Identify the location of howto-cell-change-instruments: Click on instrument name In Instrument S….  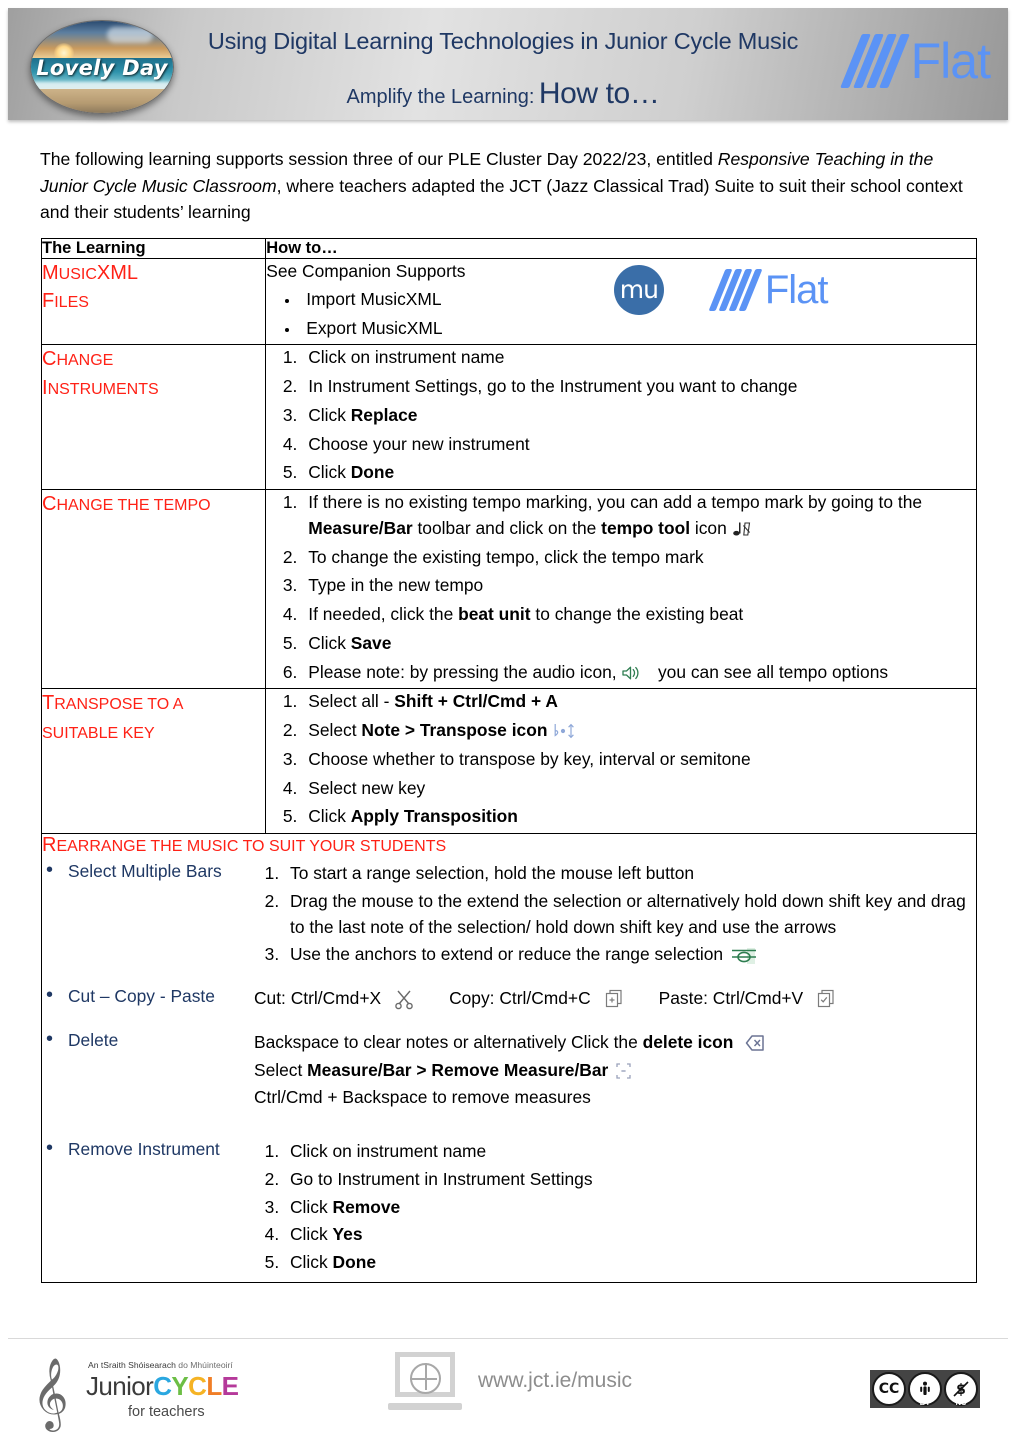
(621, 417).